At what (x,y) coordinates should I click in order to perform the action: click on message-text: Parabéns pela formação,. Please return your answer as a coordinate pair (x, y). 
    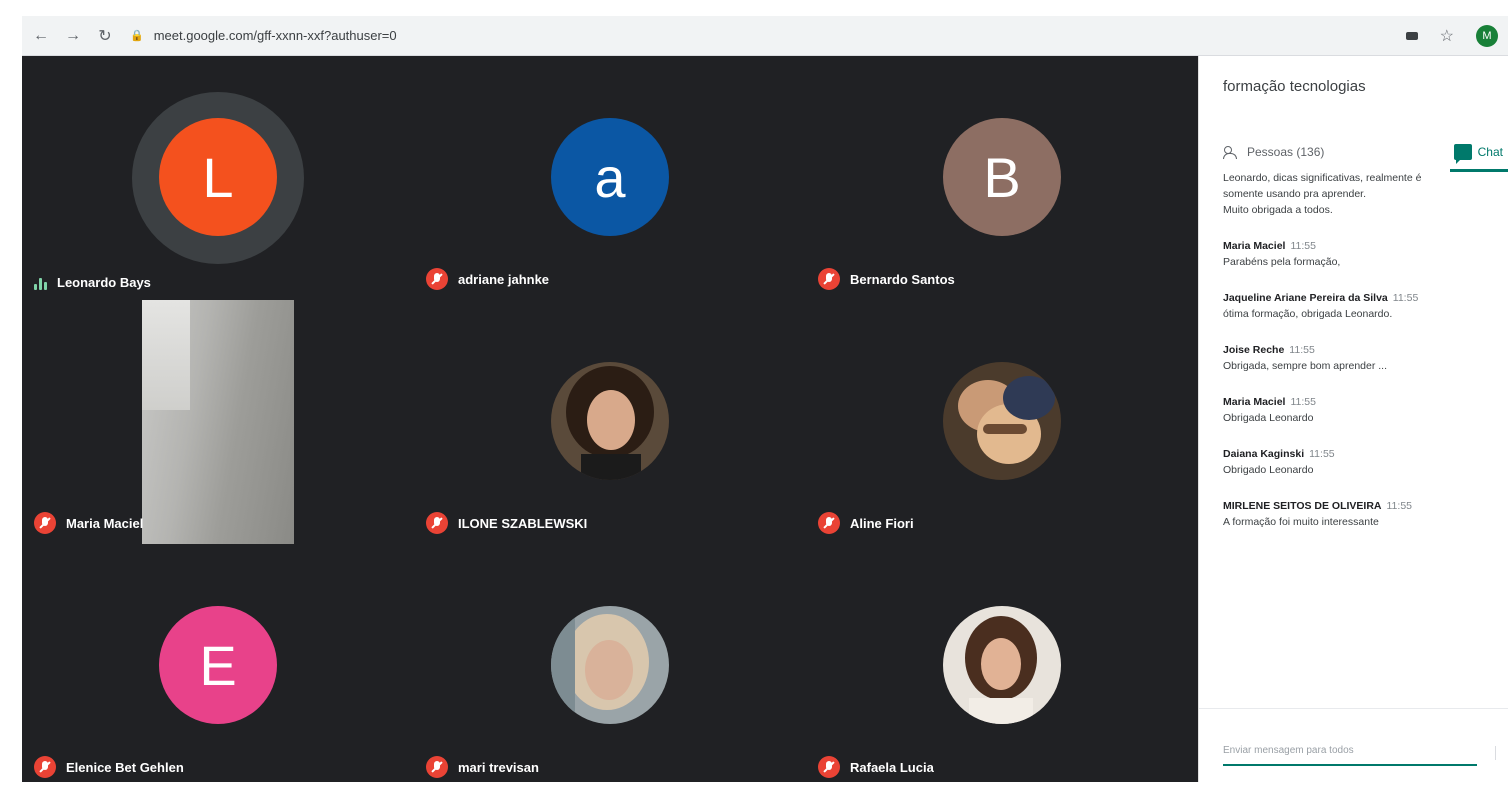
    Looking at the image, I should click on (1282, 262).